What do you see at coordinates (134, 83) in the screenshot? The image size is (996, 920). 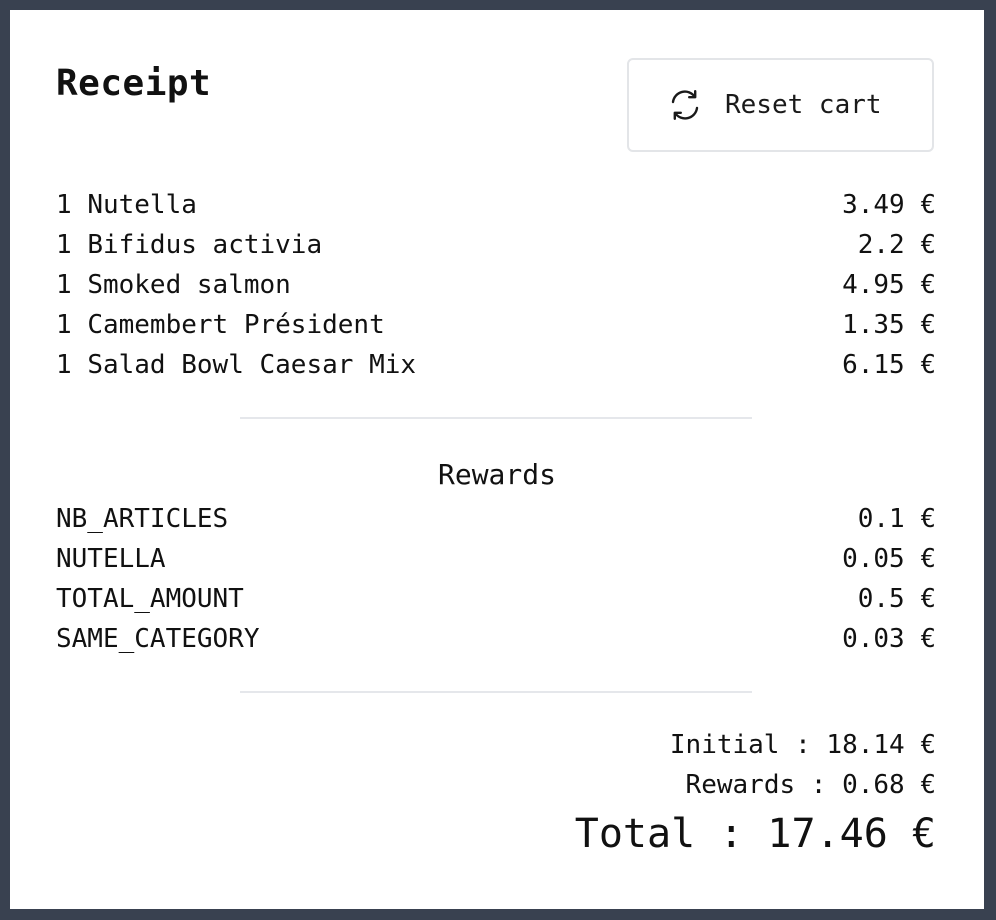 I see `receipt-title: Receipt` at bounding box center [134, 83].